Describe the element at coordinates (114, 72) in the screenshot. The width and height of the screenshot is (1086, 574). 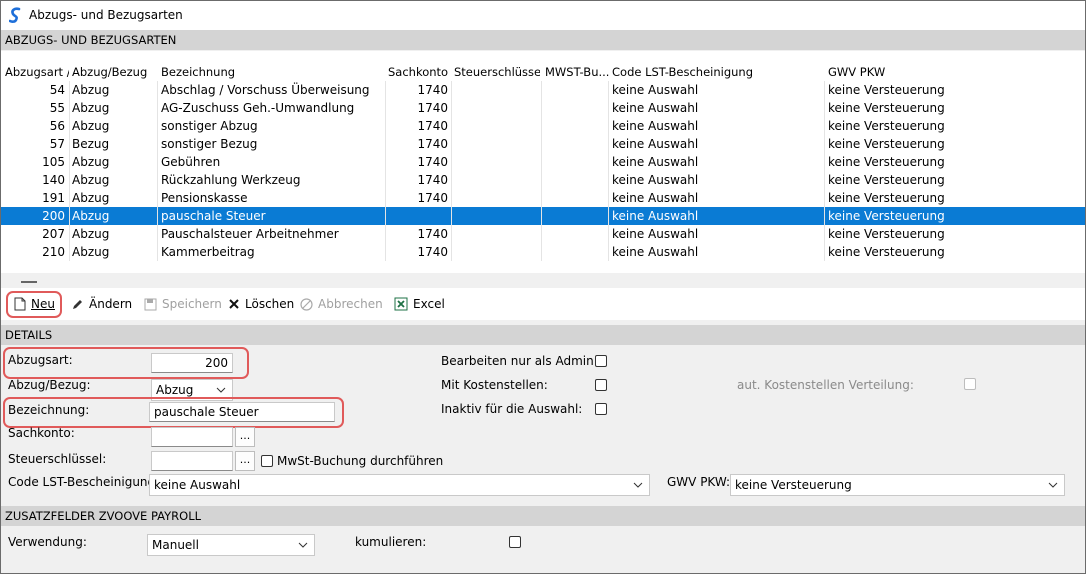
I see `column-header-abzug-bezug: Abzug/Bezug` at that location.